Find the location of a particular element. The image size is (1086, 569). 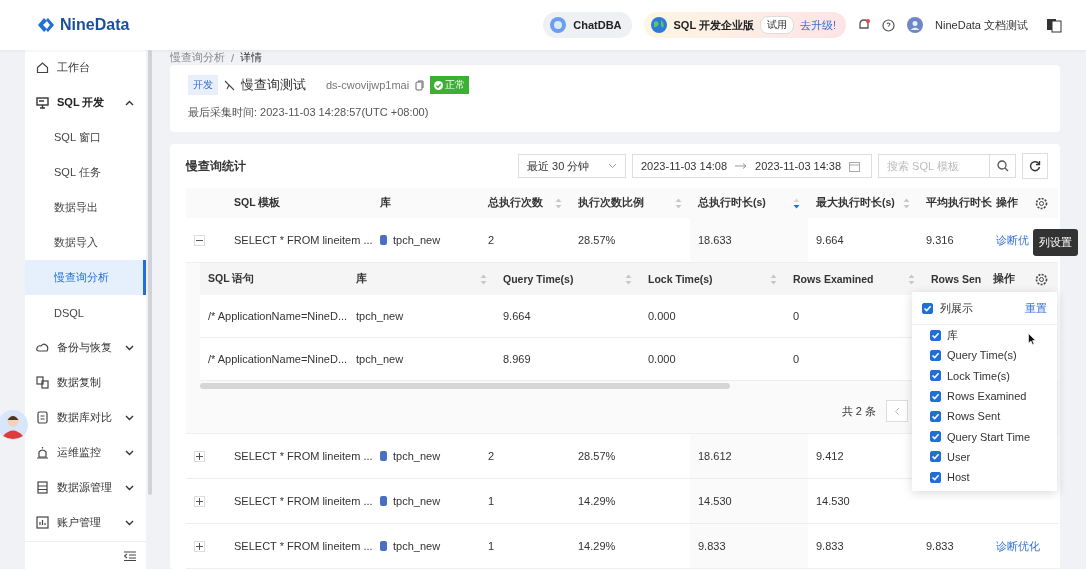

plus-icon is located at coordinates (199, 456).